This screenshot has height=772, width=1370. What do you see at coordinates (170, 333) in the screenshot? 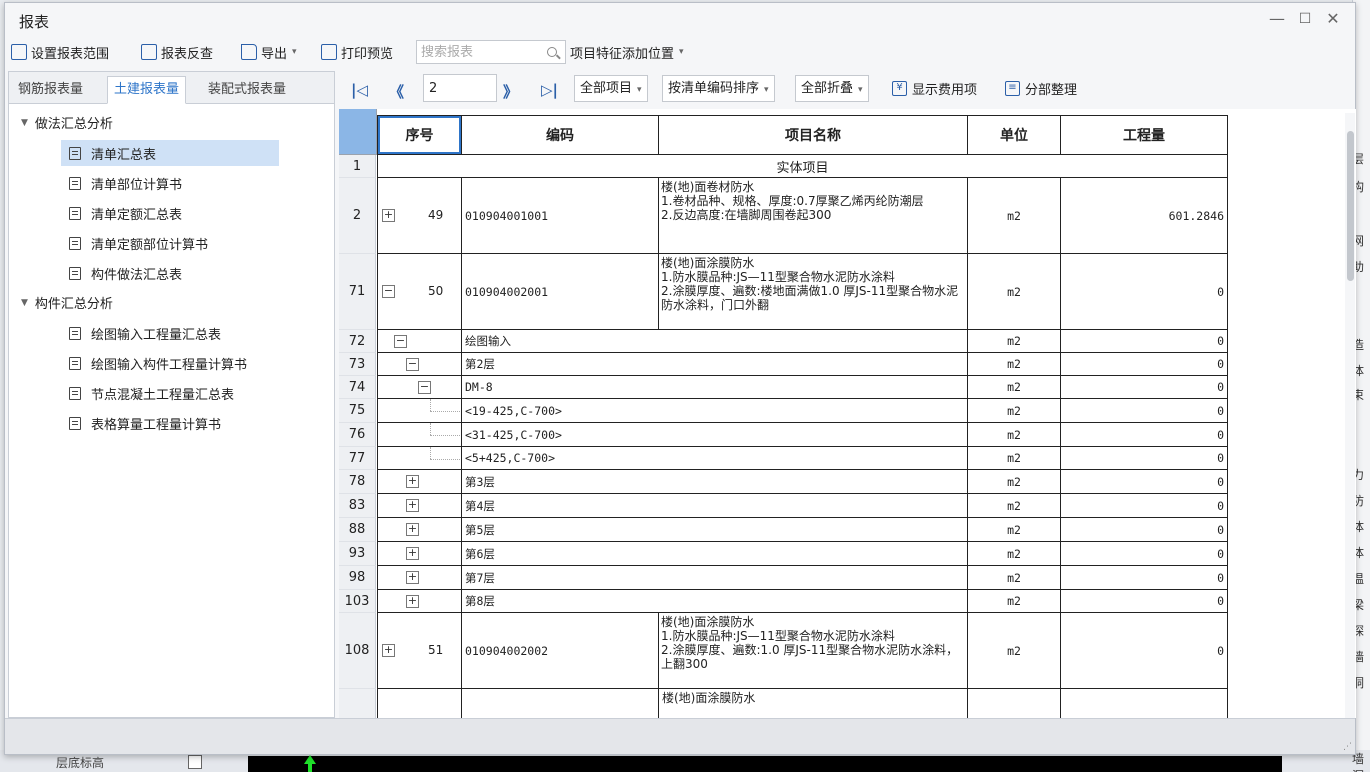
I see `tree-item-drawing-quantity-summary: 绘图输入工程量汇总表` at bounding box center [170, 333].